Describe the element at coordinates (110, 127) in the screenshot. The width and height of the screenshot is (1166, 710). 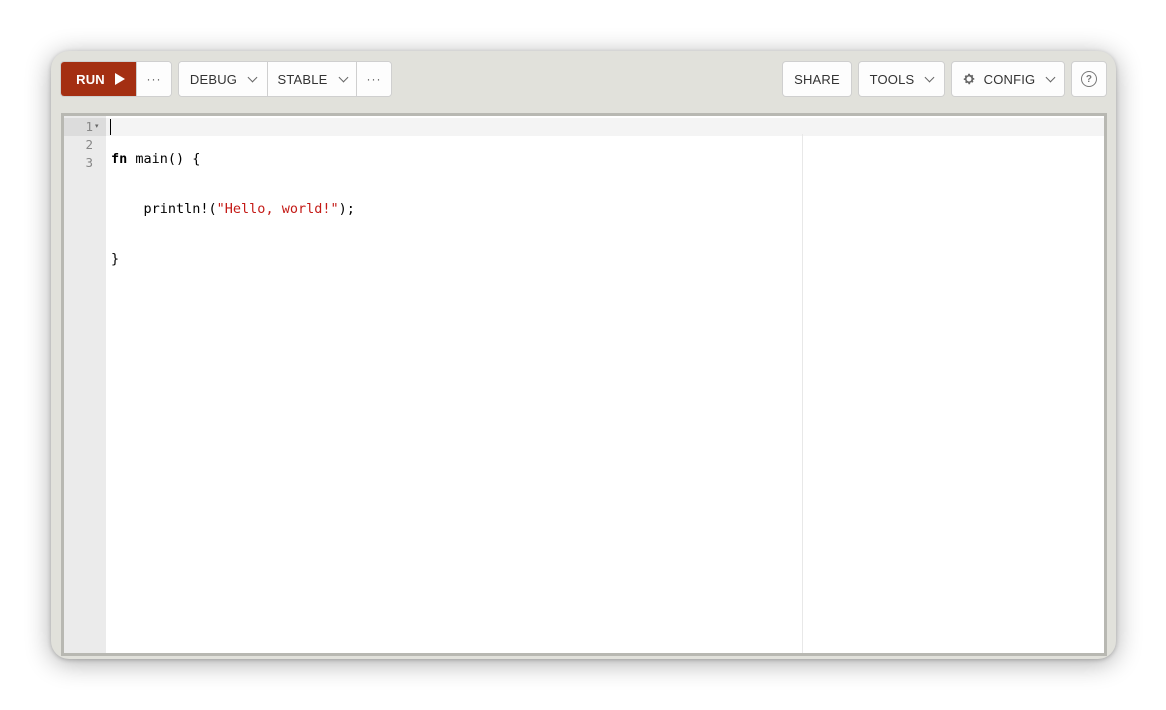
I see `text-cursor` at that location.